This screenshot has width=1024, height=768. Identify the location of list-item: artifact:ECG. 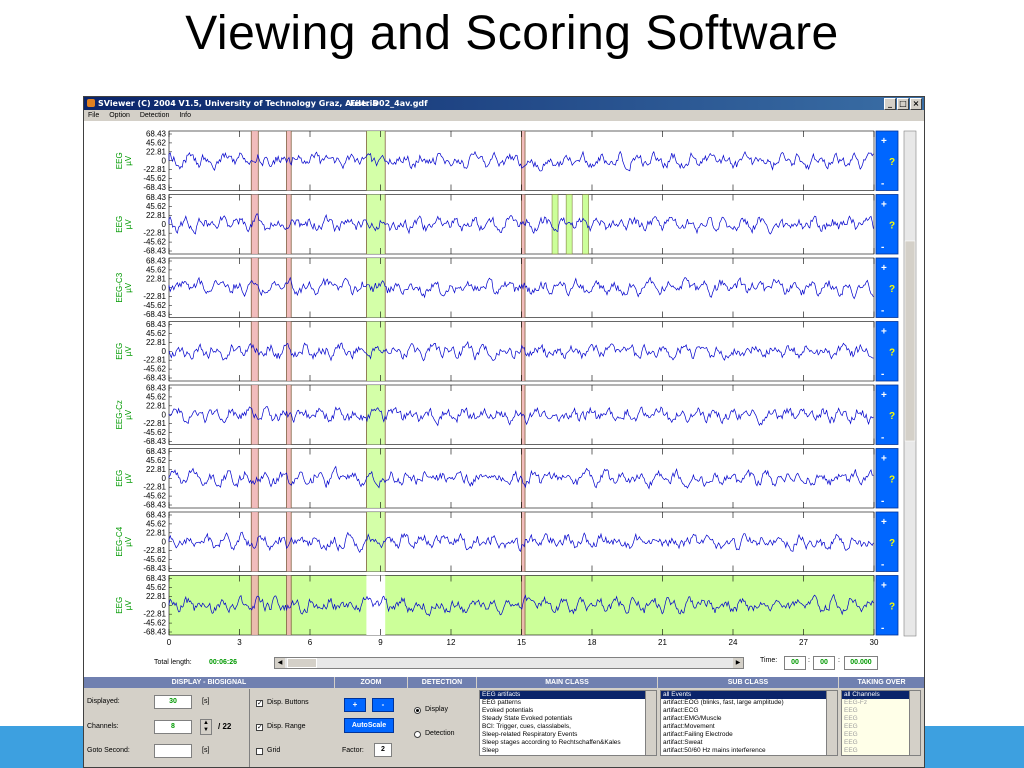
(749, 711).